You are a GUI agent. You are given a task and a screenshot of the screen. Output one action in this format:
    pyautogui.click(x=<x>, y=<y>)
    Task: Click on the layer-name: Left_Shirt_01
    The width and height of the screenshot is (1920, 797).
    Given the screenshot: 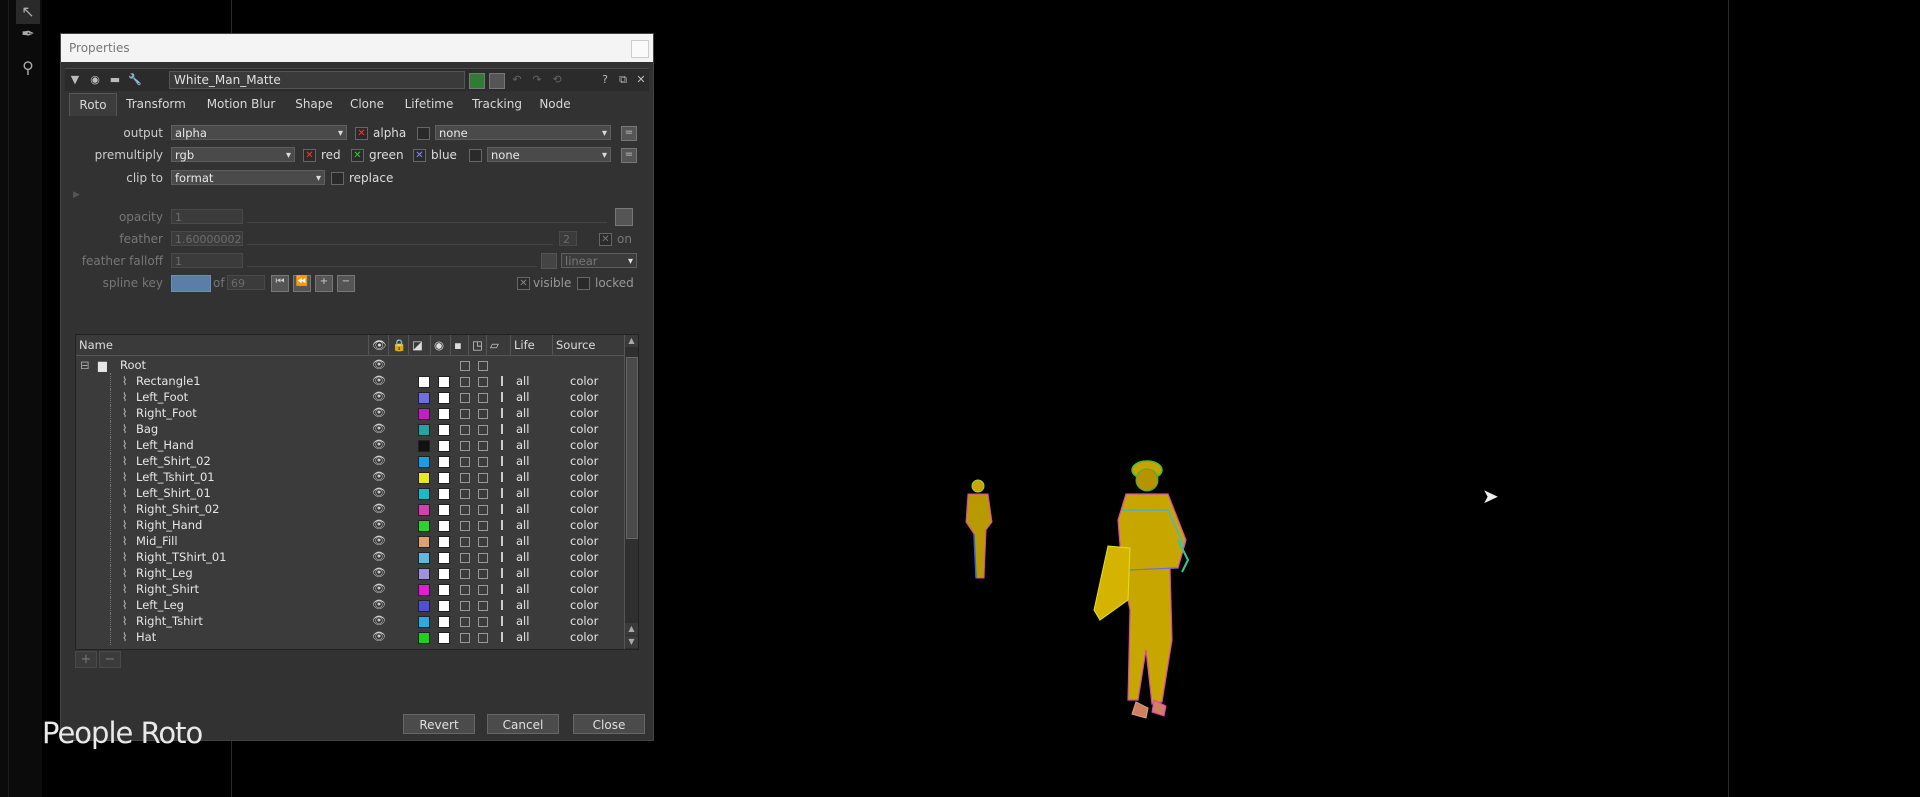 What is the action you would take?
    pyautogui.click(x=173, y=493)
    